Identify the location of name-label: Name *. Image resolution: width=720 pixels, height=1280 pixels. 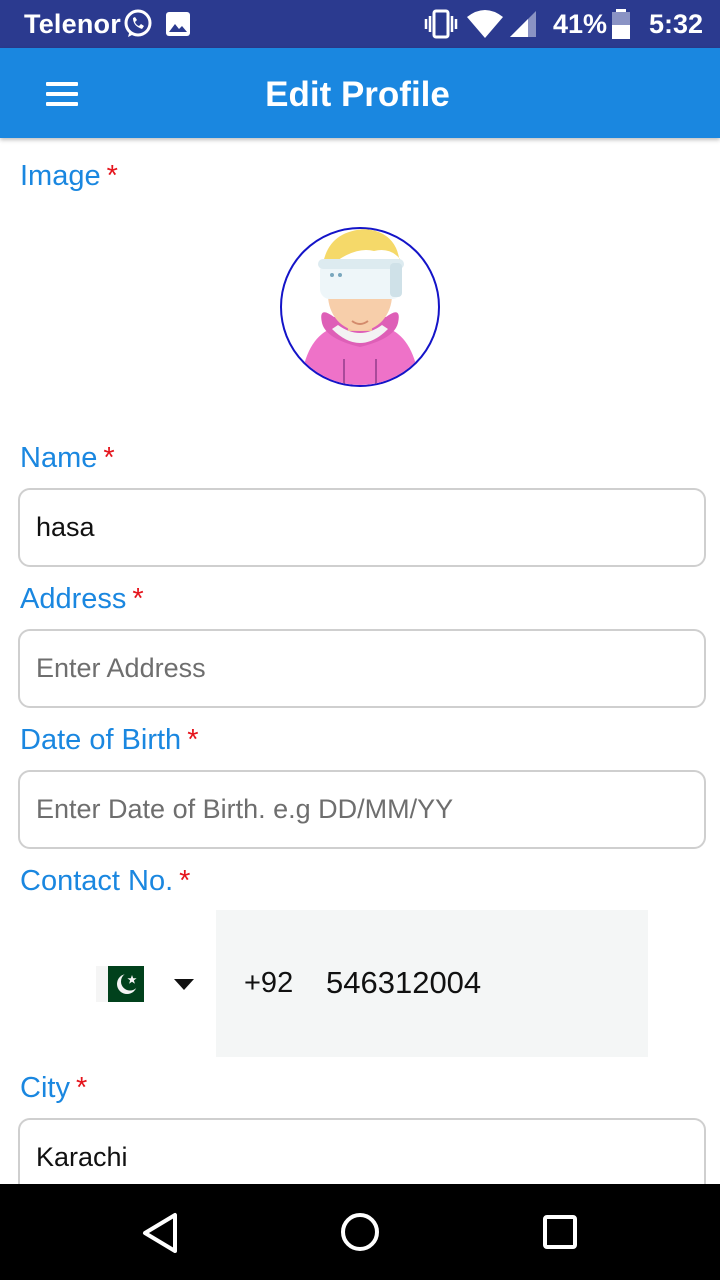
(67, 458).